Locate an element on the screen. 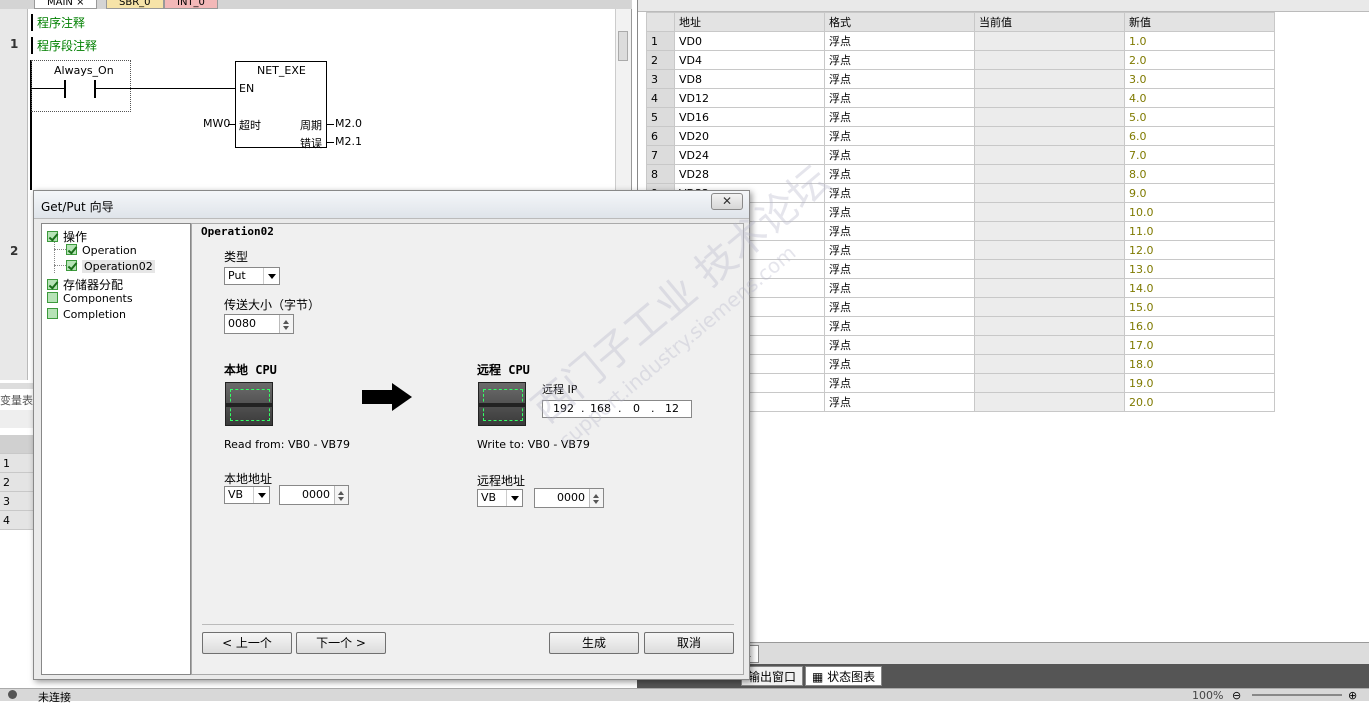 Image resolution: width=1369 pixels, height=705 pixels. generate-button: 生成 is located at coordinates (594, 643).